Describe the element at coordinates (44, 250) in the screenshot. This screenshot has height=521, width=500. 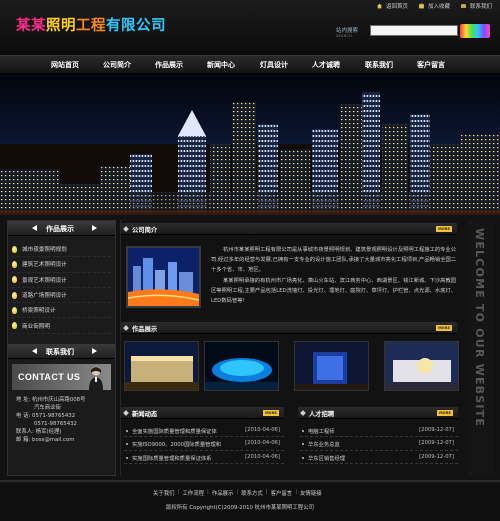
I see `category-label: 城市夜景照明规划` at that location.